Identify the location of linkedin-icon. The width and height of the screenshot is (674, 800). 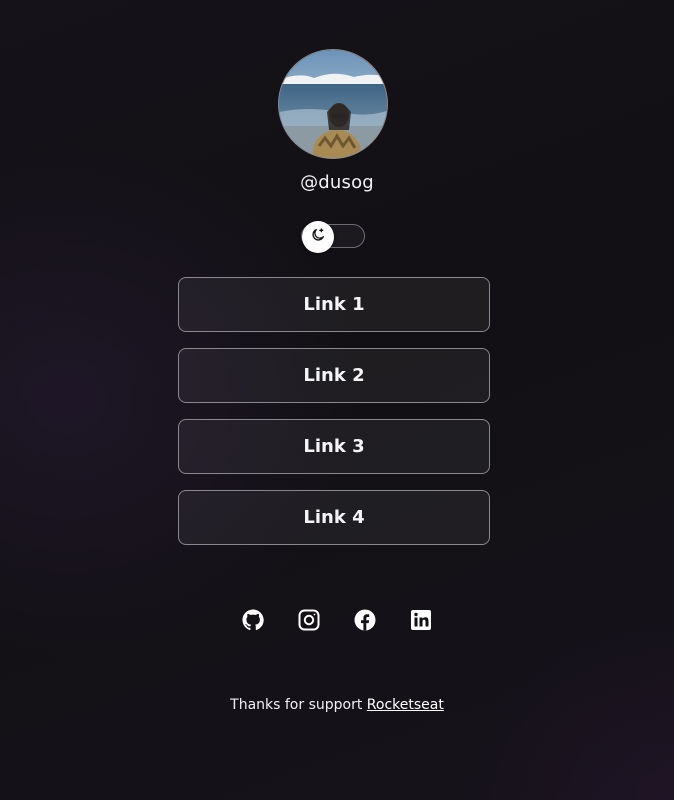
(421, 620).